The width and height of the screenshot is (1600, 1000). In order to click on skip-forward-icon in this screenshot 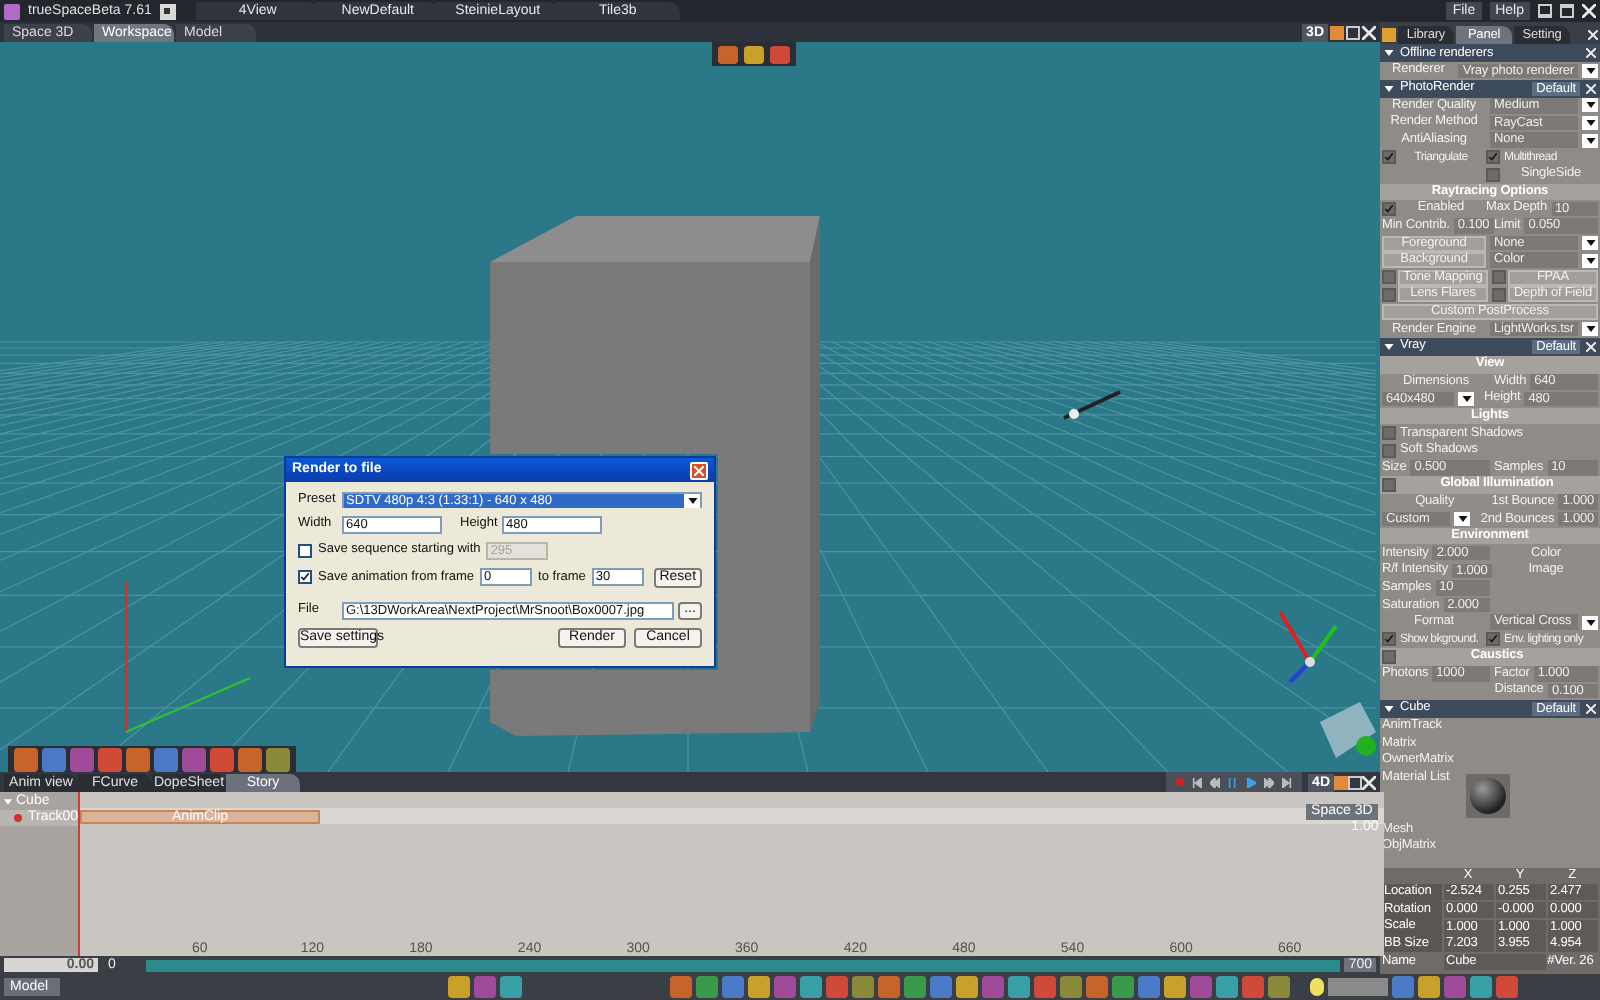, I will do `click(1287, 782)`.